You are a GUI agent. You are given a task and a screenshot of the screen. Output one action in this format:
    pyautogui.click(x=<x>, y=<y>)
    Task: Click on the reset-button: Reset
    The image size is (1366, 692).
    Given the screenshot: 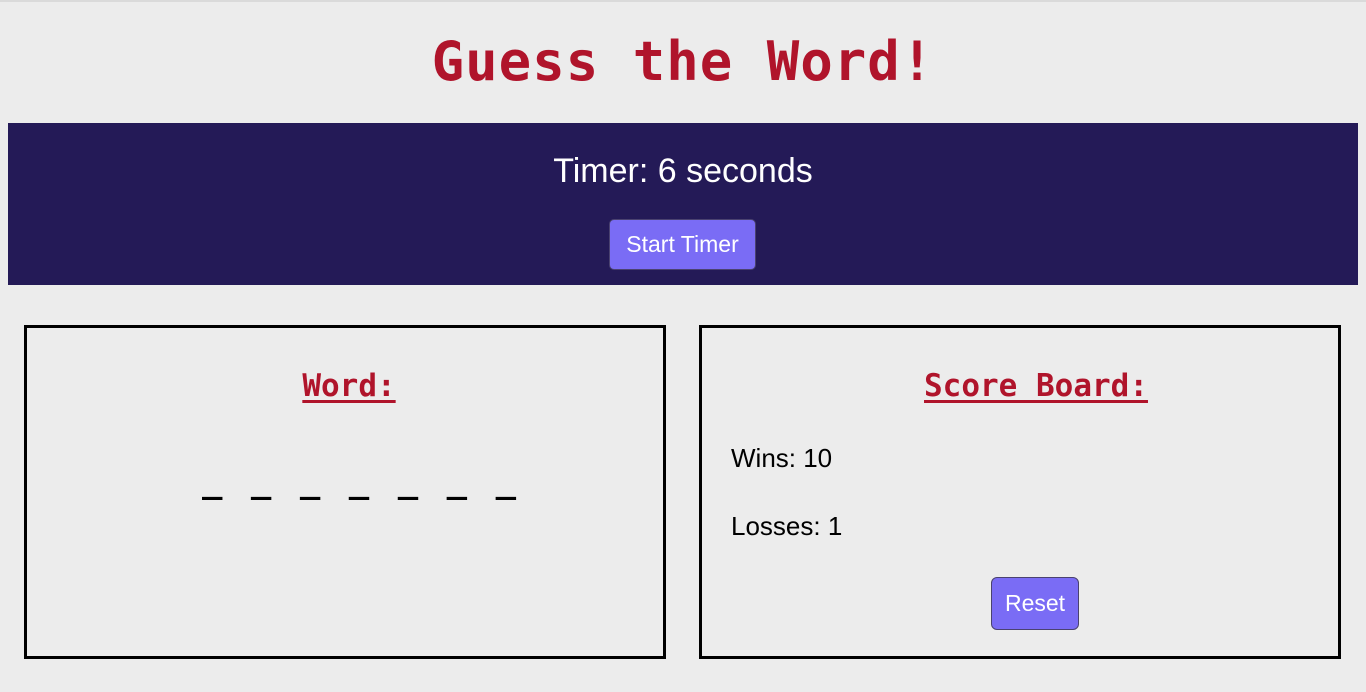 What is the action you would take?
    pyautogui.click(x=1035, y=603)
    